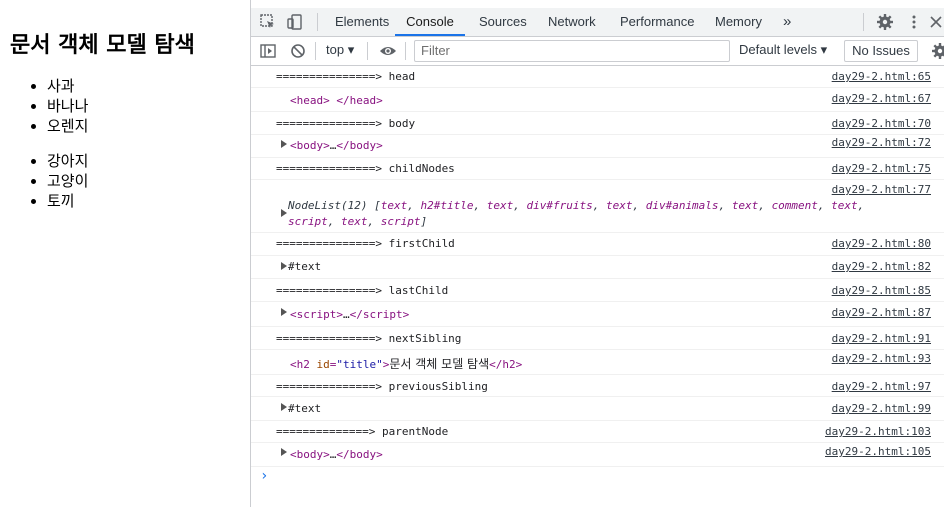 This screenshot has width=944, height=507. Describe the element at coordinates (102, 45) in the screenshot. I see `page-title: 문서 객체 모델 탐색` at that location.